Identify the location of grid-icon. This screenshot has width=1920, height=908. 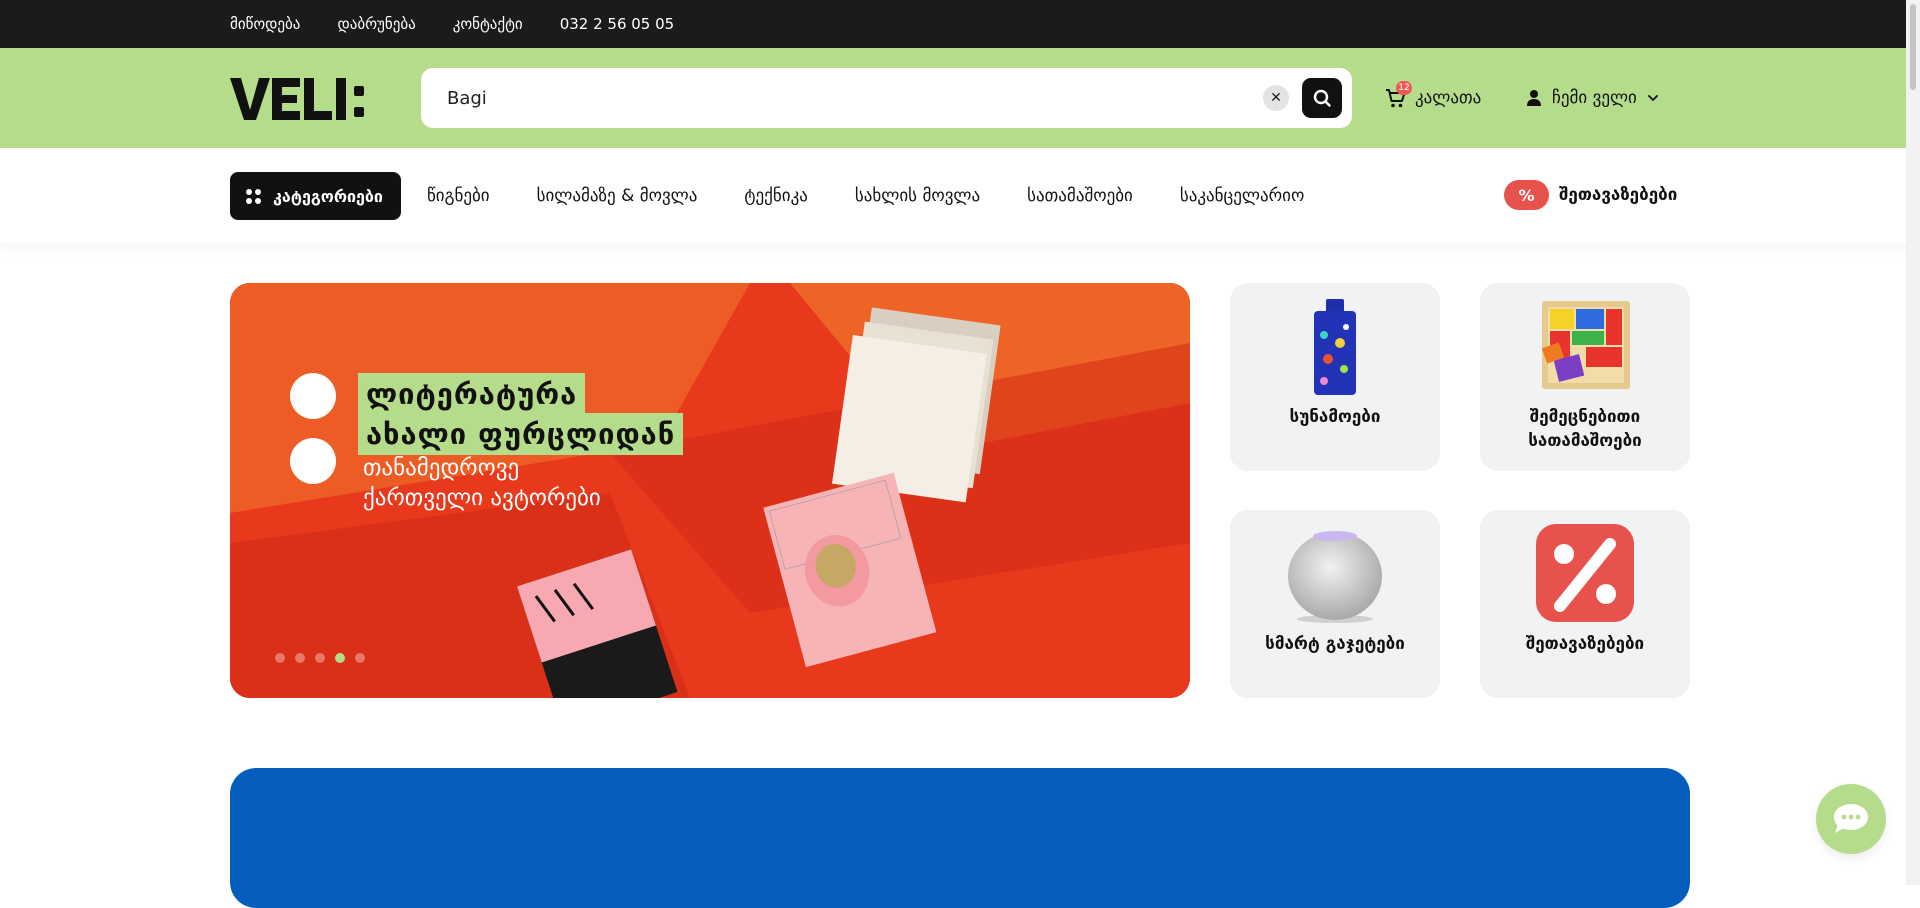
(253, 196).